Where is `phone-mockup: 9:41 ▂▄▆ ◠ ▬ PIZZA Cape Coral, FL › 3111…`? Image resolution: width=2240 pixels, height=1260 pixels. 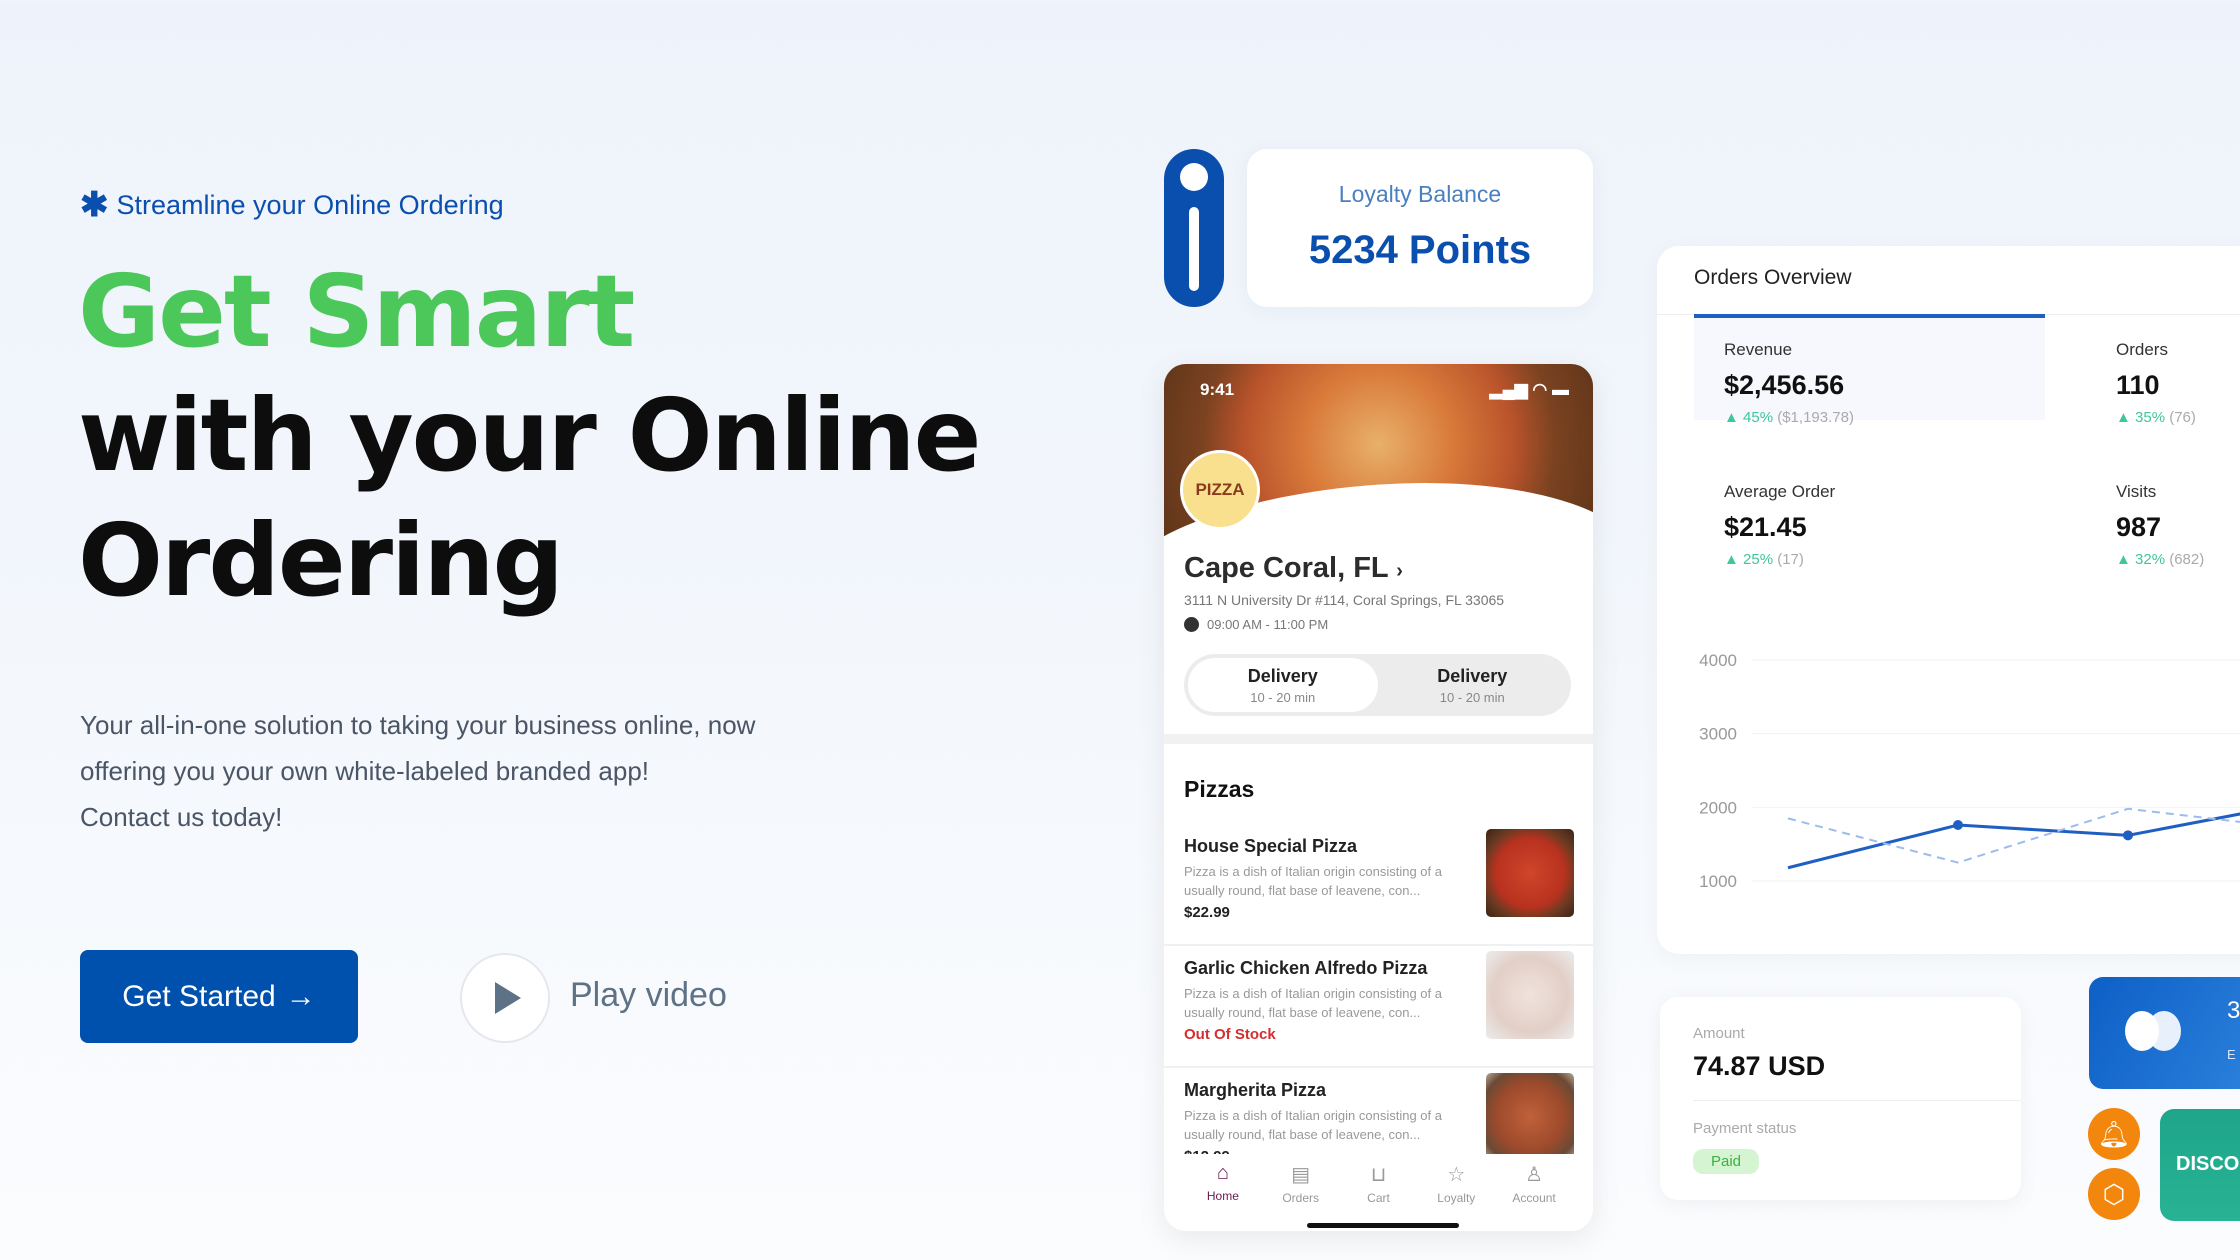
phone-mockup: 9:41 ▂▄▆ ◠ ▬ PIZZA Cape Coral, FL › 3111… is located at coordinates (1378, 797).